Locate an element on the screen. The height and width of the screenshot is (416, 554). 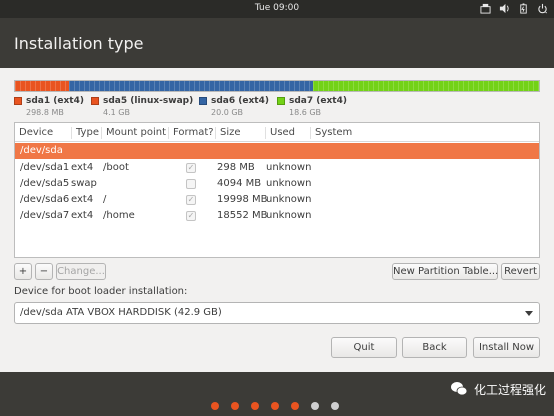
legend-size: 4.1 GB is located at coordinates (116, 112).